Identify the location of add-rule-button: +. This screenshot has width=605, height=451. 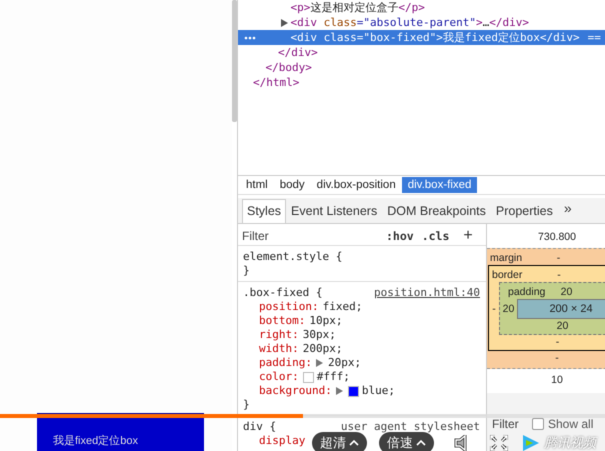
(468, 236).